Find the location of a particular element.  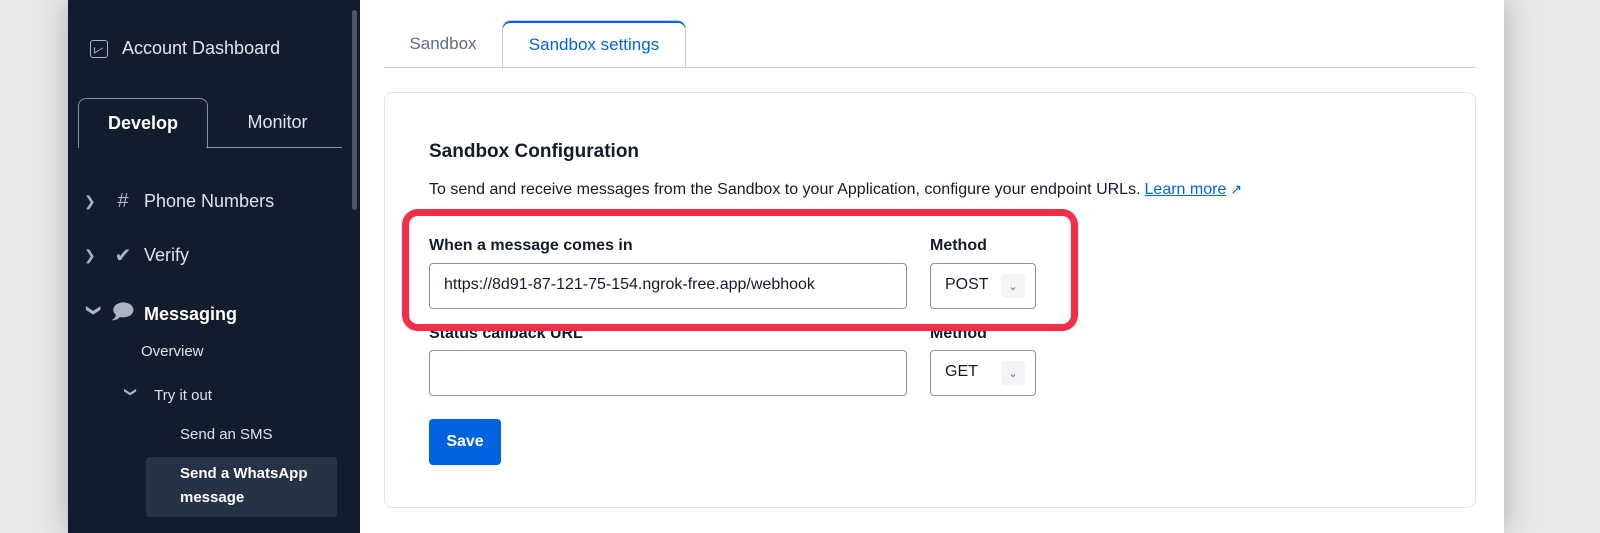

tab-monitor: Monitor is located at coordinates (277, 122).